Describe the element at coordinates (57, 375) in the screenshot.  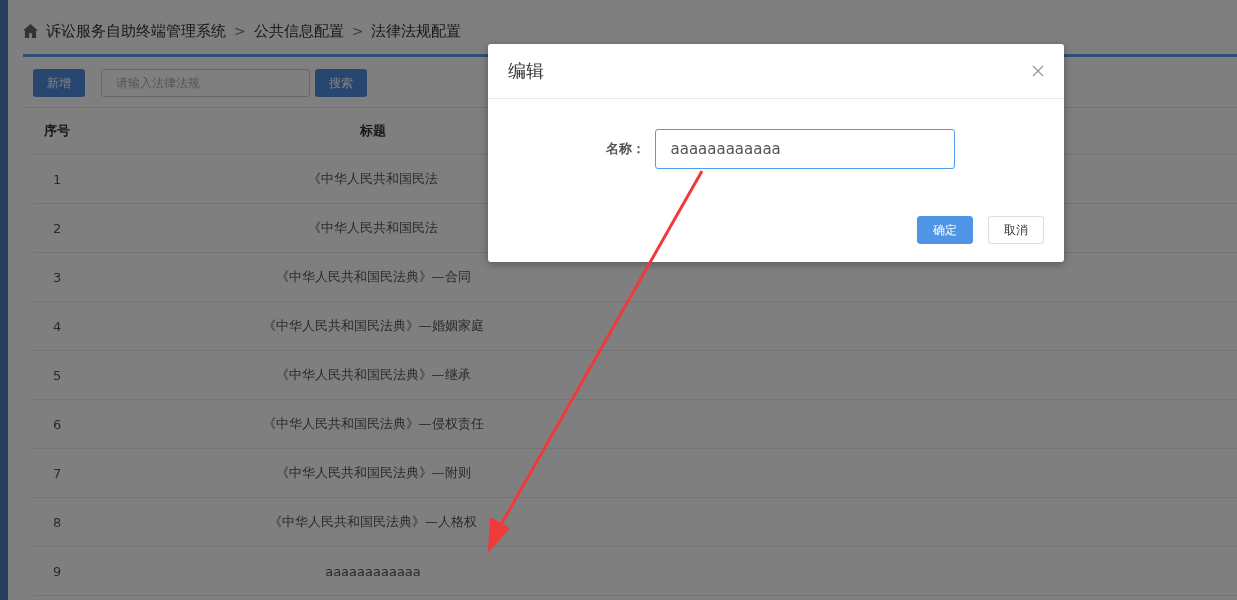
I see `row-number: 5` at that location.